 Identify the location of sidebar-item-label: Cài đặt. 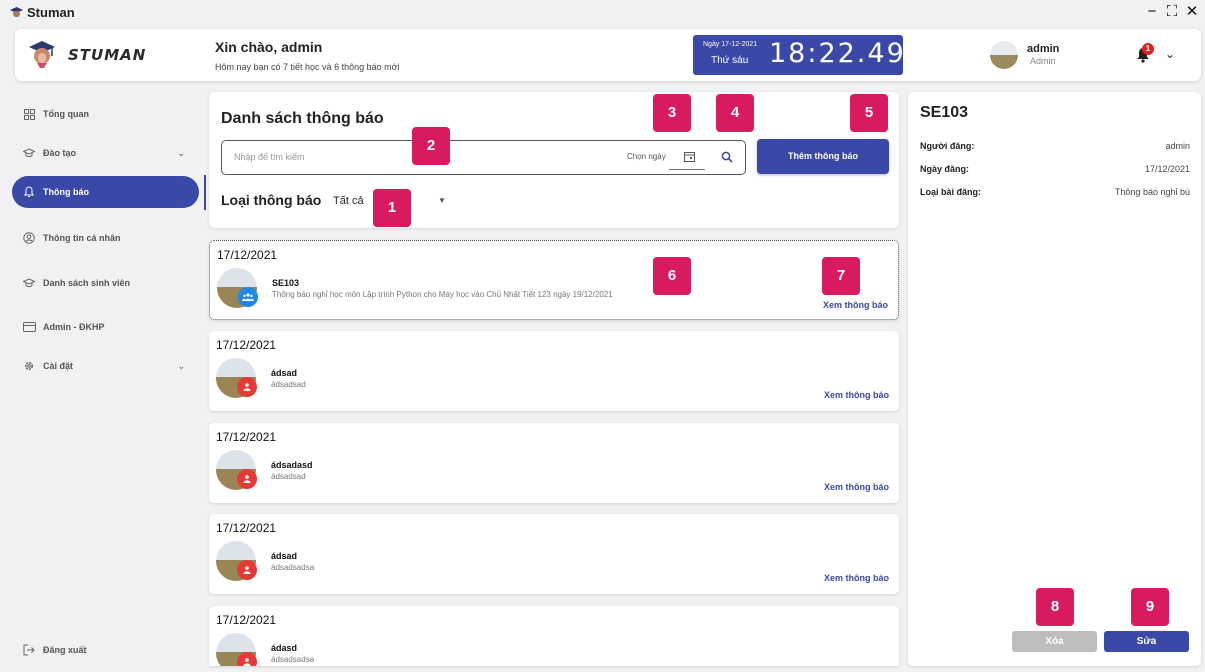
(58, 366).